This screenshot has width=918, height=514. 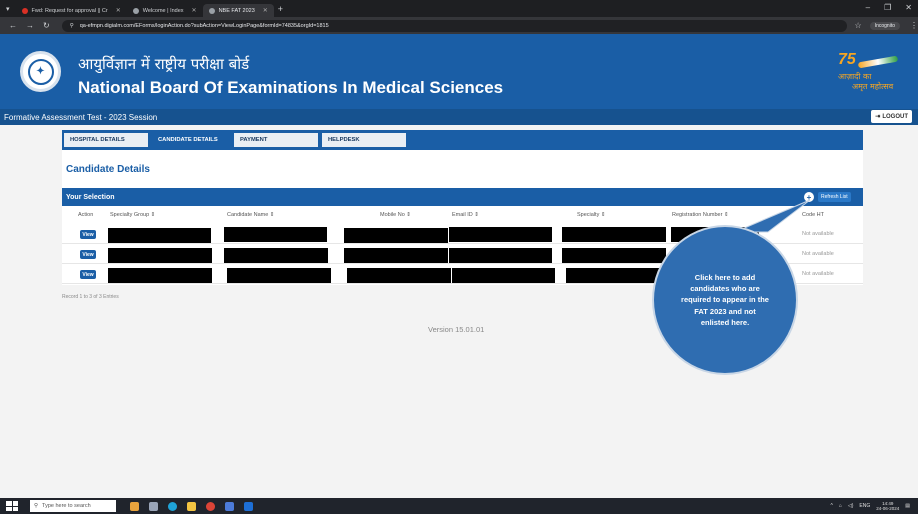 I want to click on notification-icon: ▤, so click(x=907, y=506).